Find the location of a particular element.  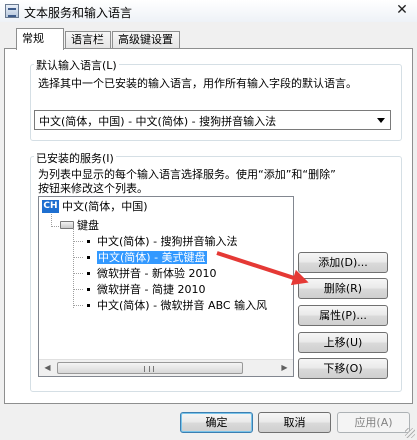

installed-services-description-2: 按钮来修改这个列表。 is located at coordinates (93, 188).